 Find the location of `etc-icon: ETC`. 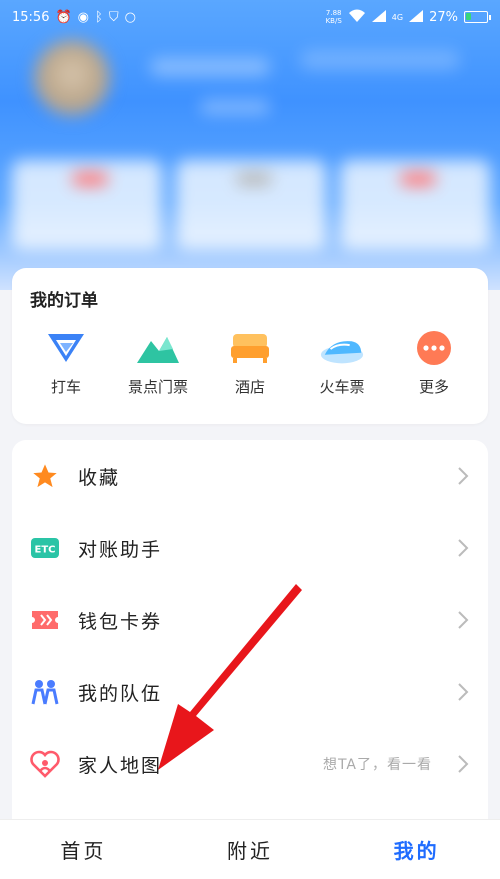

etc-icon: ETC is located at coordinates (45, 548).